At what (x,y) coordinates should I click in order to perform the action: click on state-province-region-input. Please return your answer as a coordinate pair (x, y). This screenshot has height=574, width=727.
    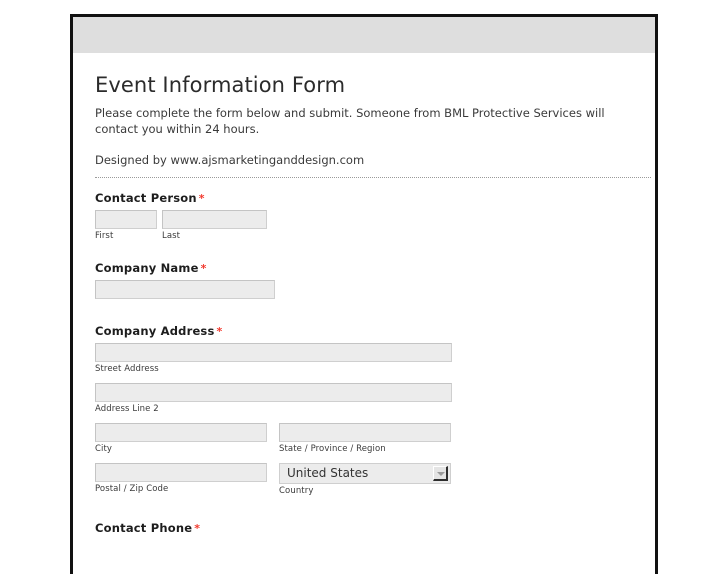
    Looking at the image, I should click on (365, 432).